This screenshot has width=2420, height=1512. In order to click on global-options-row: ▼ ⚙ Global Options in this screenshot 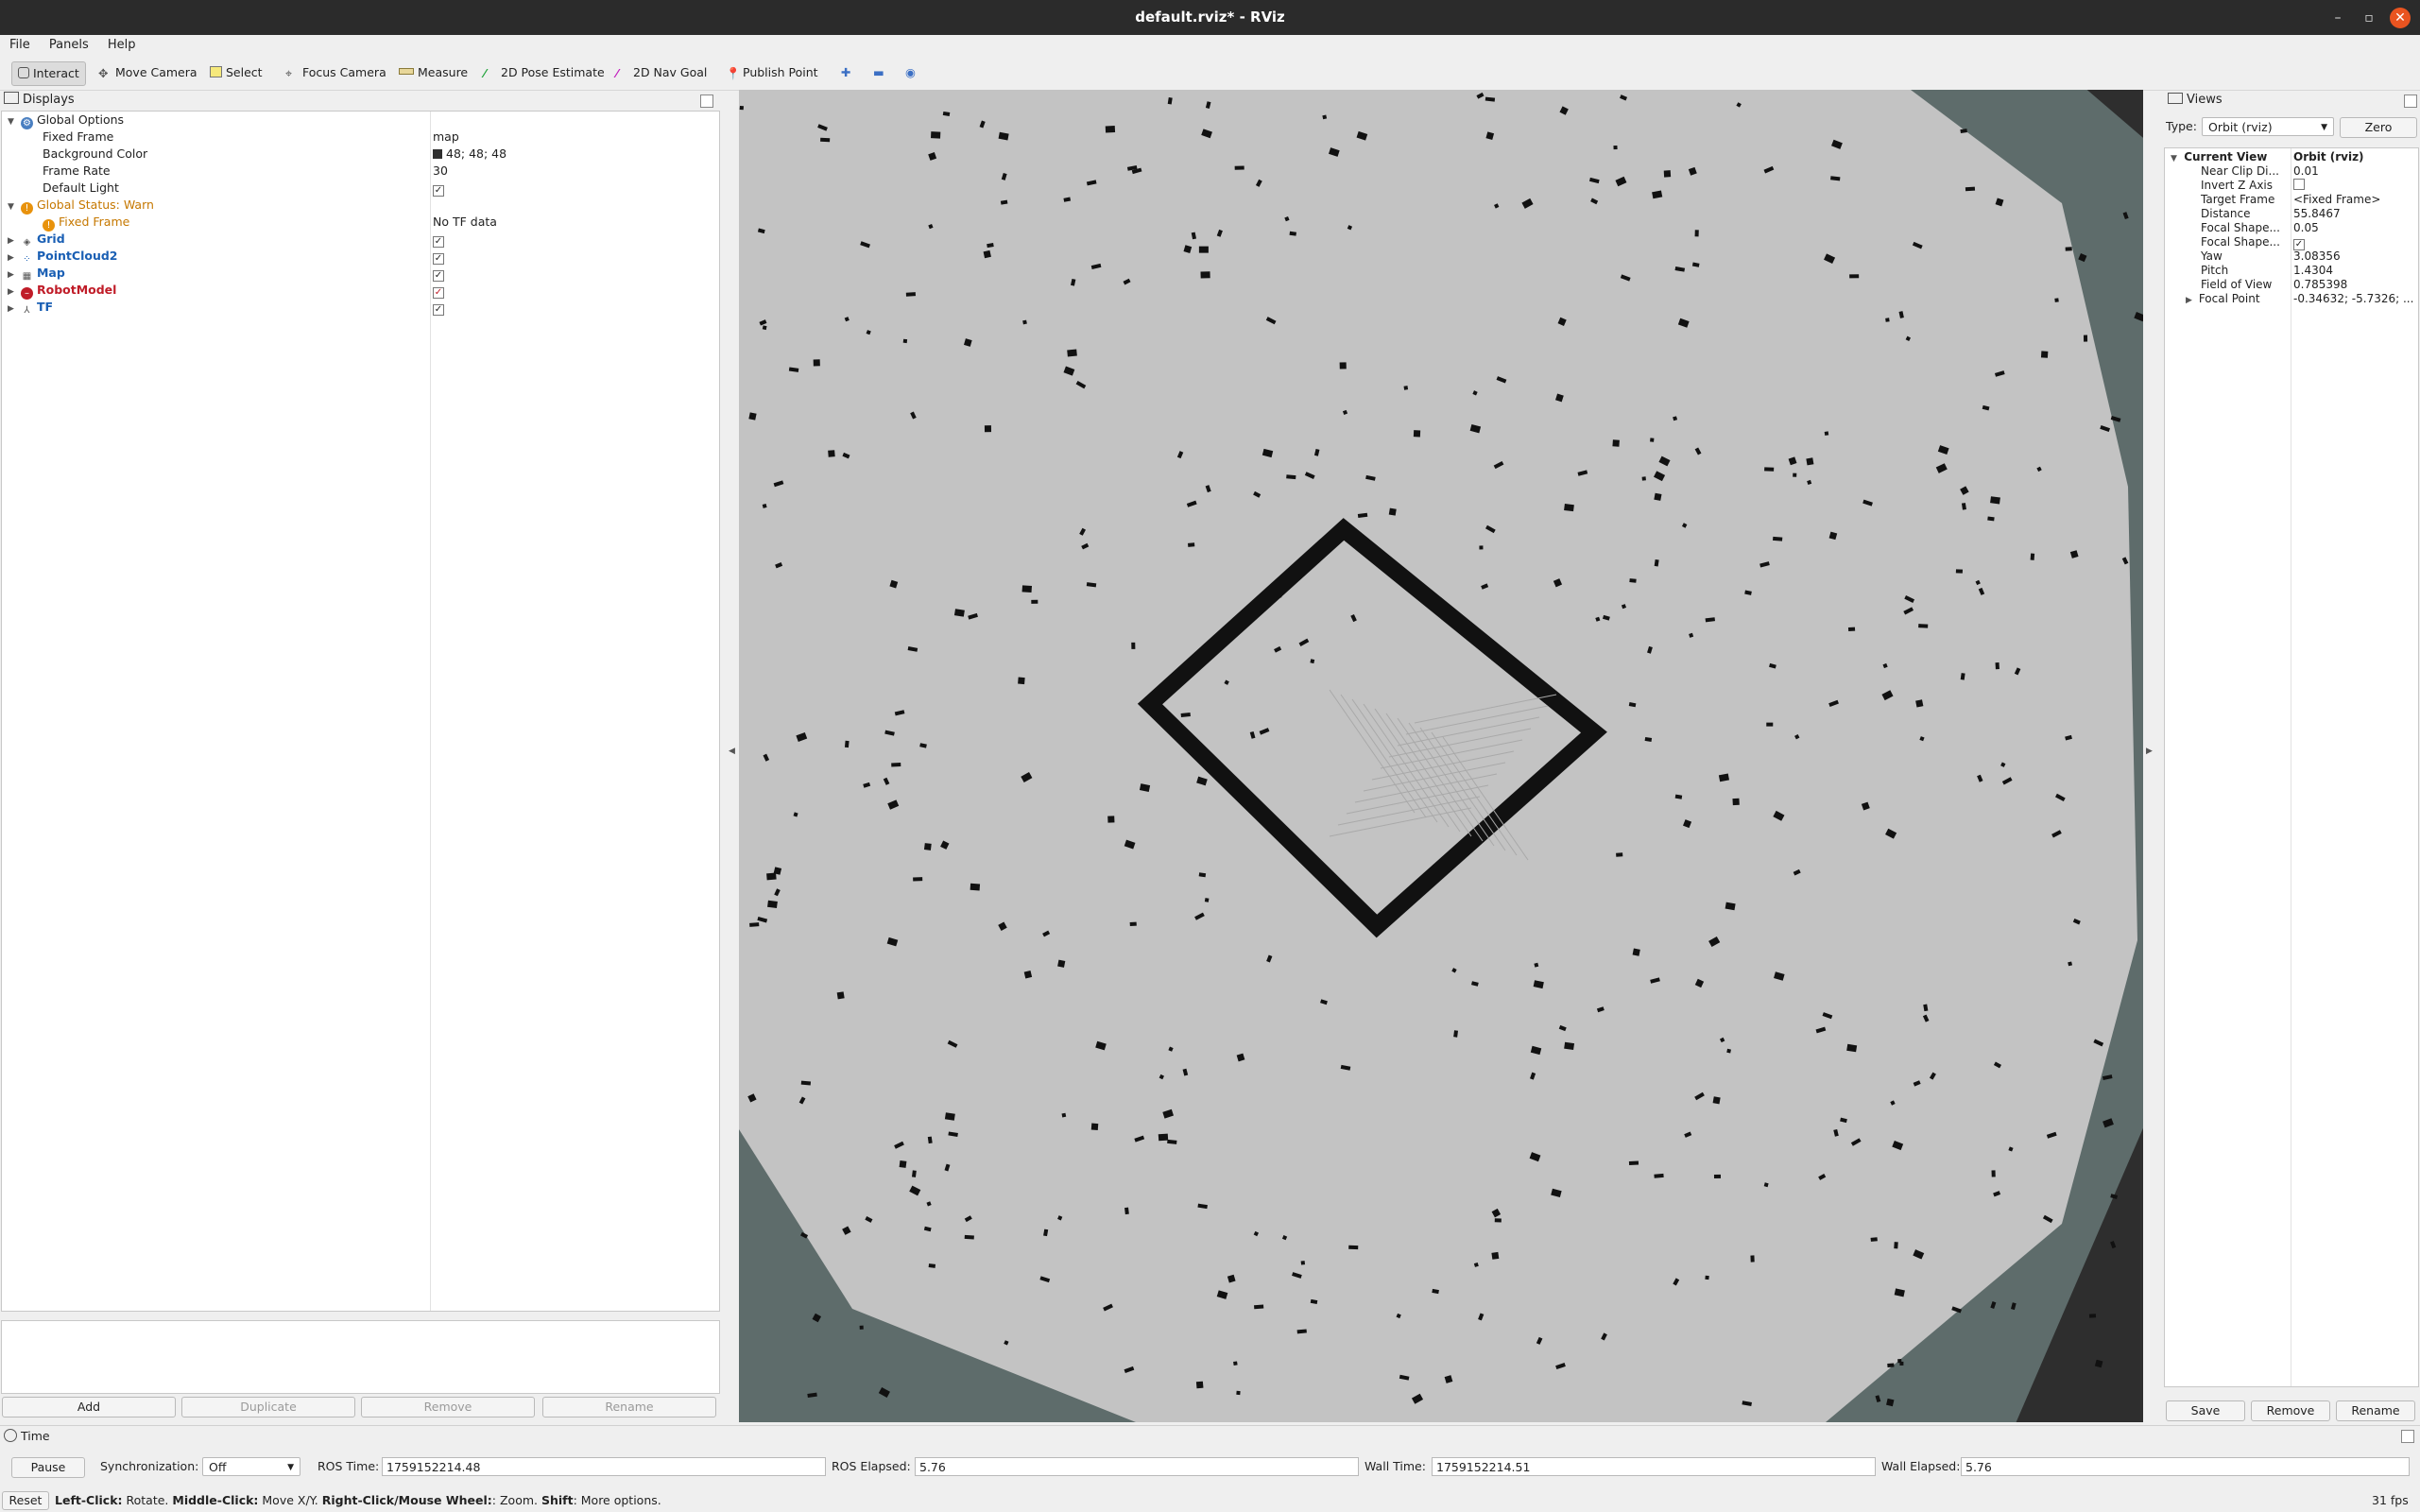, I will do `click(66, 120)`.